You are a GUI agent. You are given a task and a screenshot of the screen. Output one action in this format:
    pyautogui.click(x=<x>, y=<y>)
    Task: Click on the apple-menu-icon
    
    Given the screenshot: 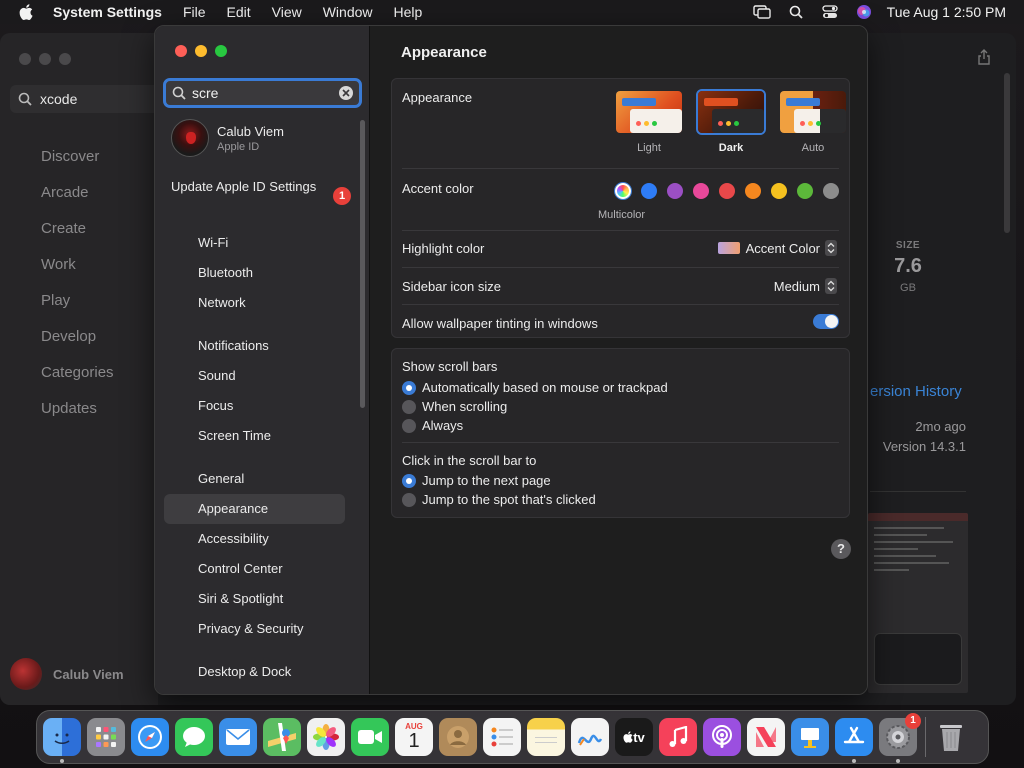 What is the action you would take?
    pyautogui.click(x=26, y=12)
    